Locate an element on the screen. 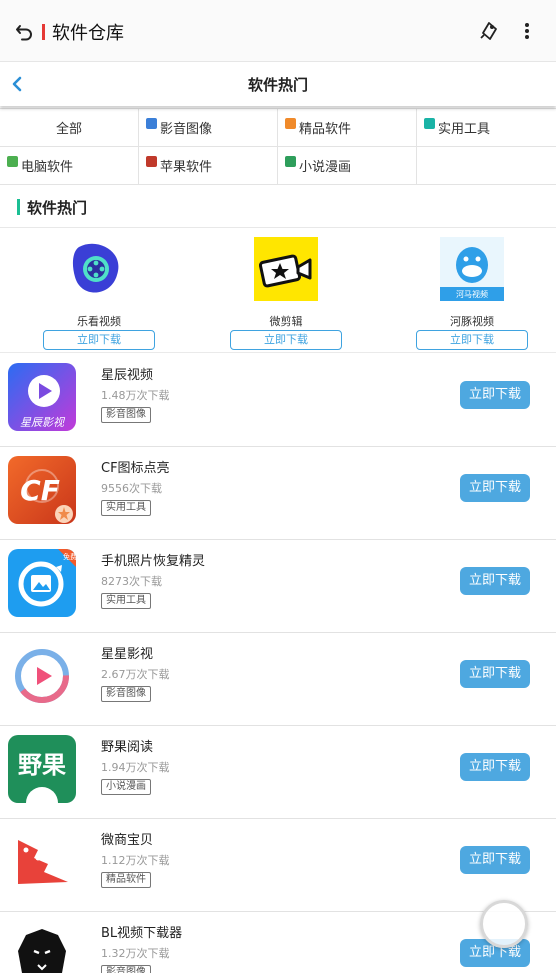  app-name: CF图标点亮 is located at coordinates (135, 468).